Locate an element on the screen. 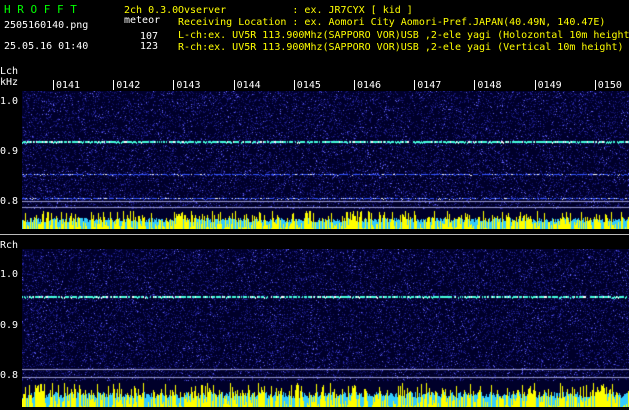 The height and width of the screenshot is (410, 629). lch-y-label-0-8: 0.8 is located at coordinates (9, 201).